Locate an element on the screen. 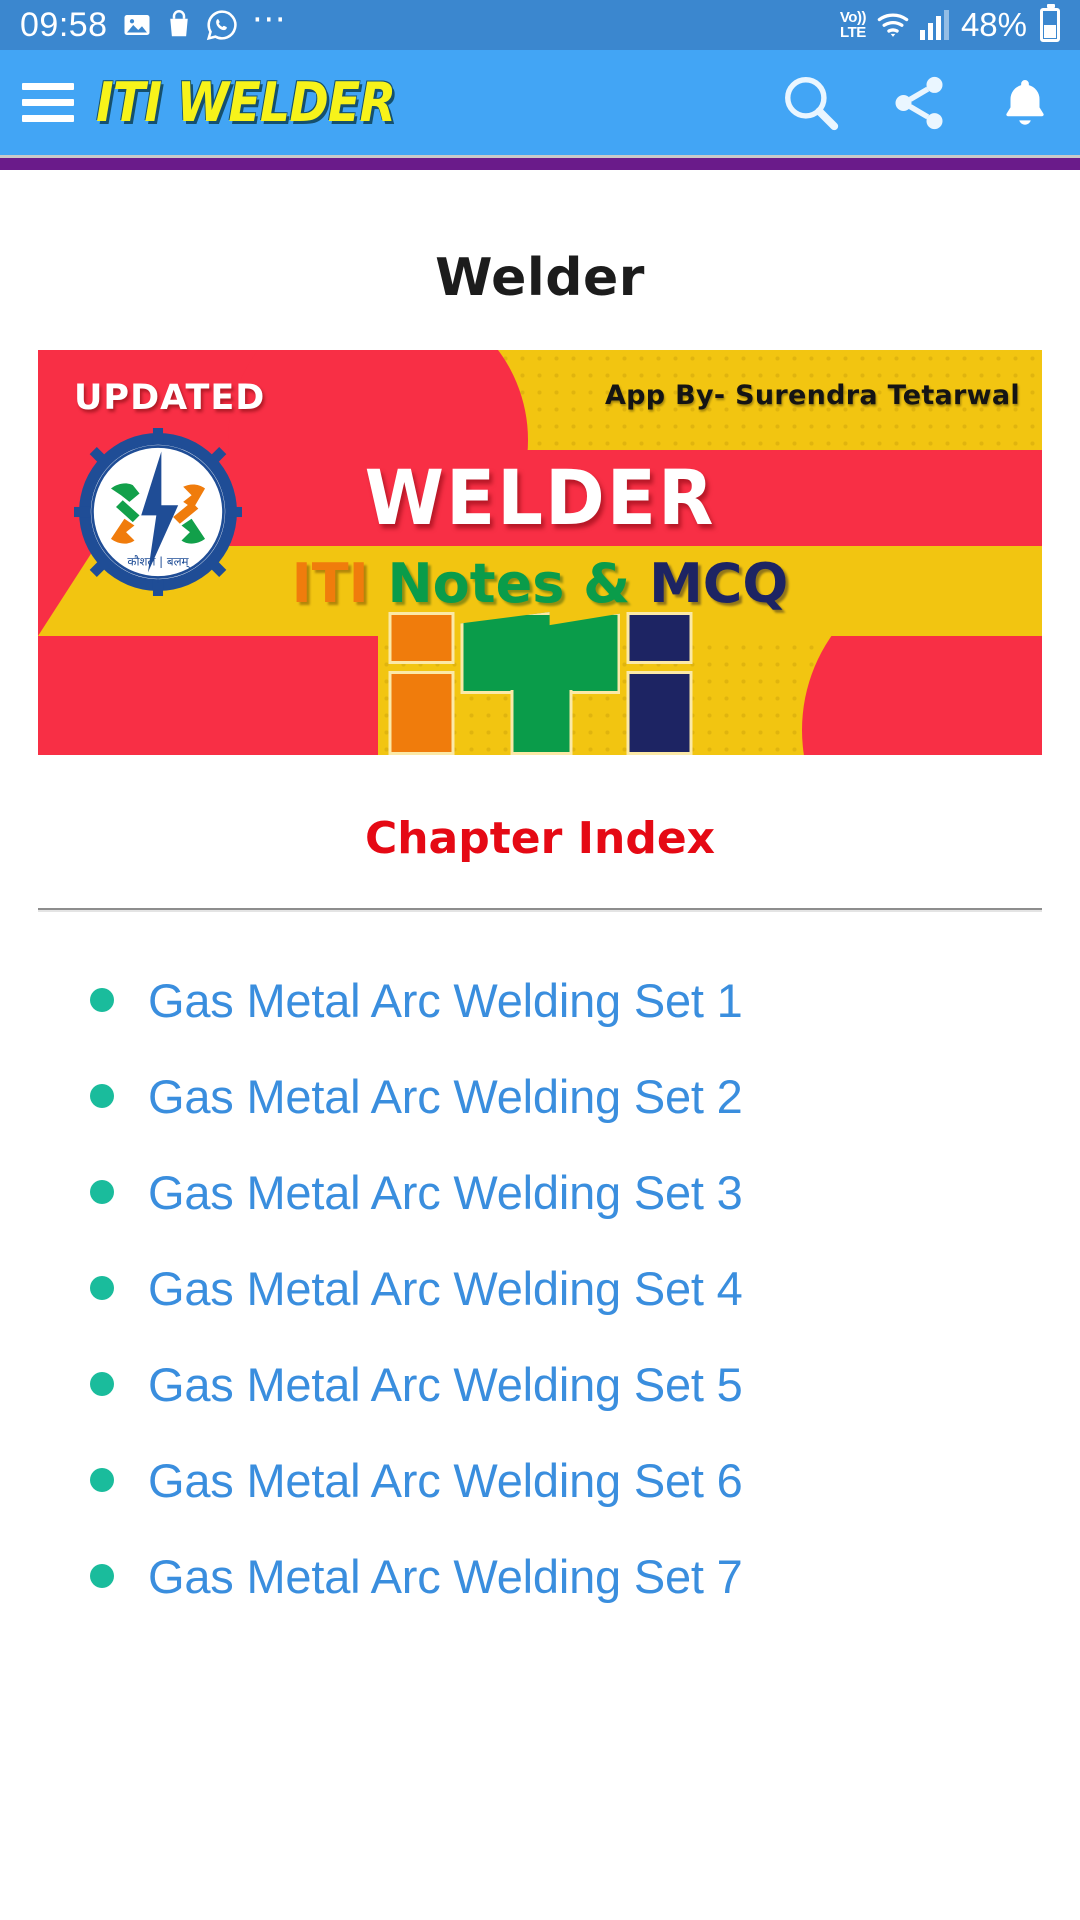 Image resolution: width=1080 pixels, height=1920 pixels. iti-logo-right-blocks is located at coordinates (659, 683).